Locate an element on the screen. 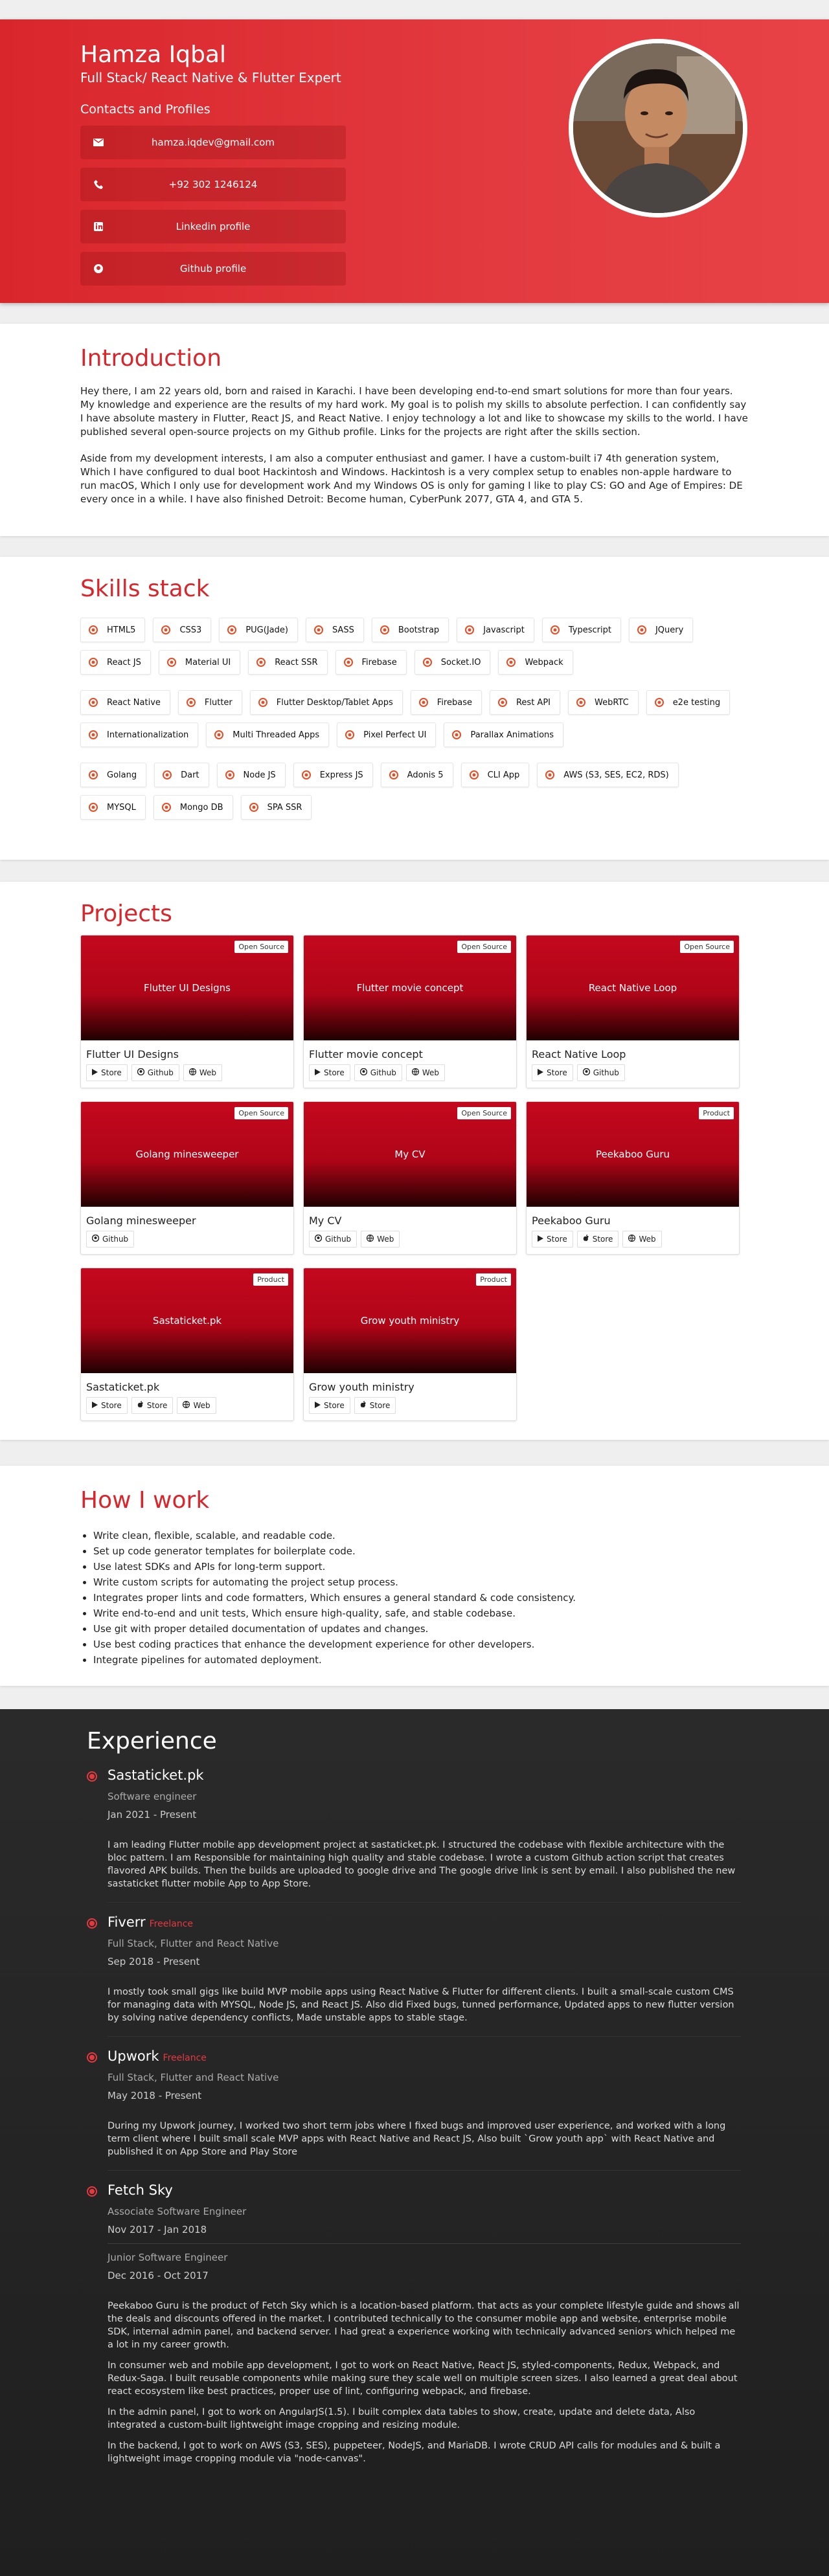  project-thumbnail: Sastaticket.pk Product is located at coordinates (187, 1320).